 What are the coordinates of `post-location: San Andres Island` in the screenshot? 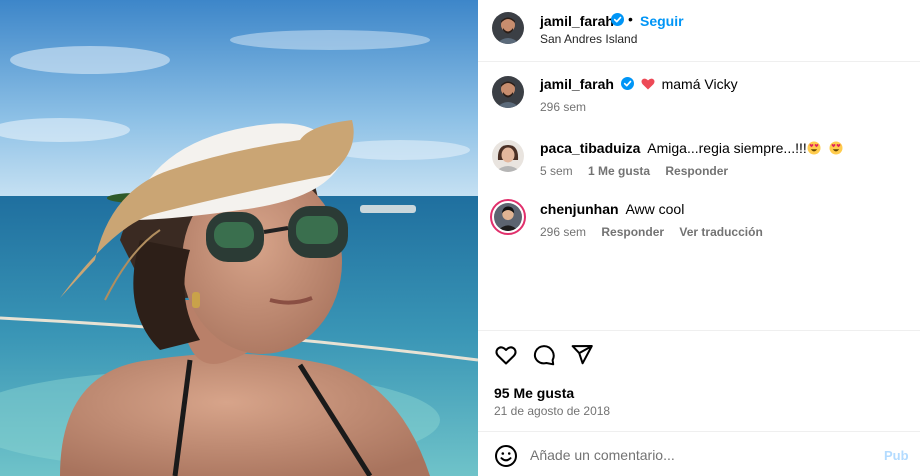 It's located at (588, 39).